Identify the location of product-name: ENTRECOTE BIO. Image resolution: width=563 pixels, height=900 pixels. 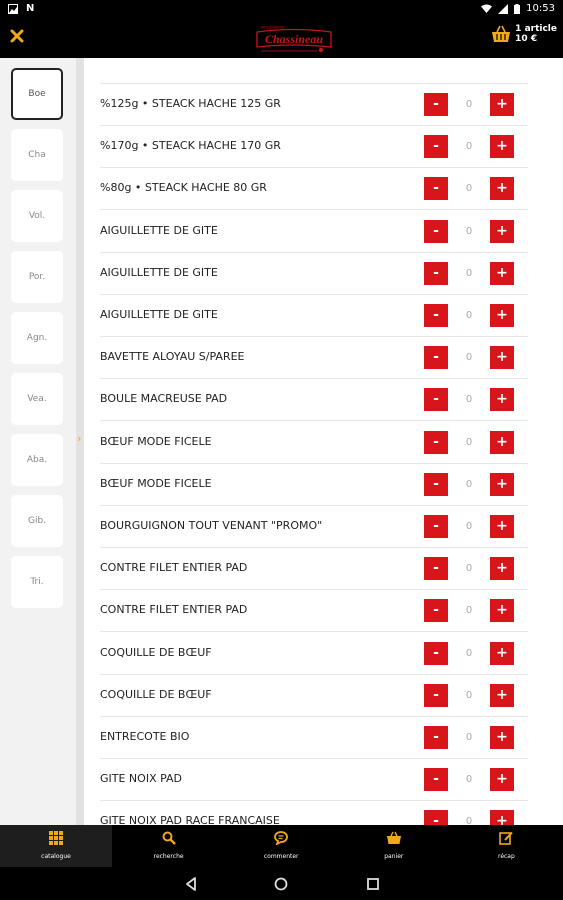
(145, 736).